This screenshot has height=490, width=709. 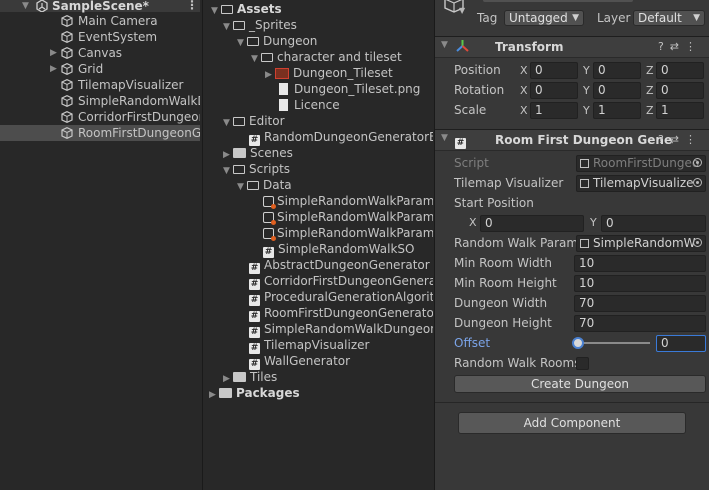 I want to click on position-y-field: 0, so click(x=617, y=70).